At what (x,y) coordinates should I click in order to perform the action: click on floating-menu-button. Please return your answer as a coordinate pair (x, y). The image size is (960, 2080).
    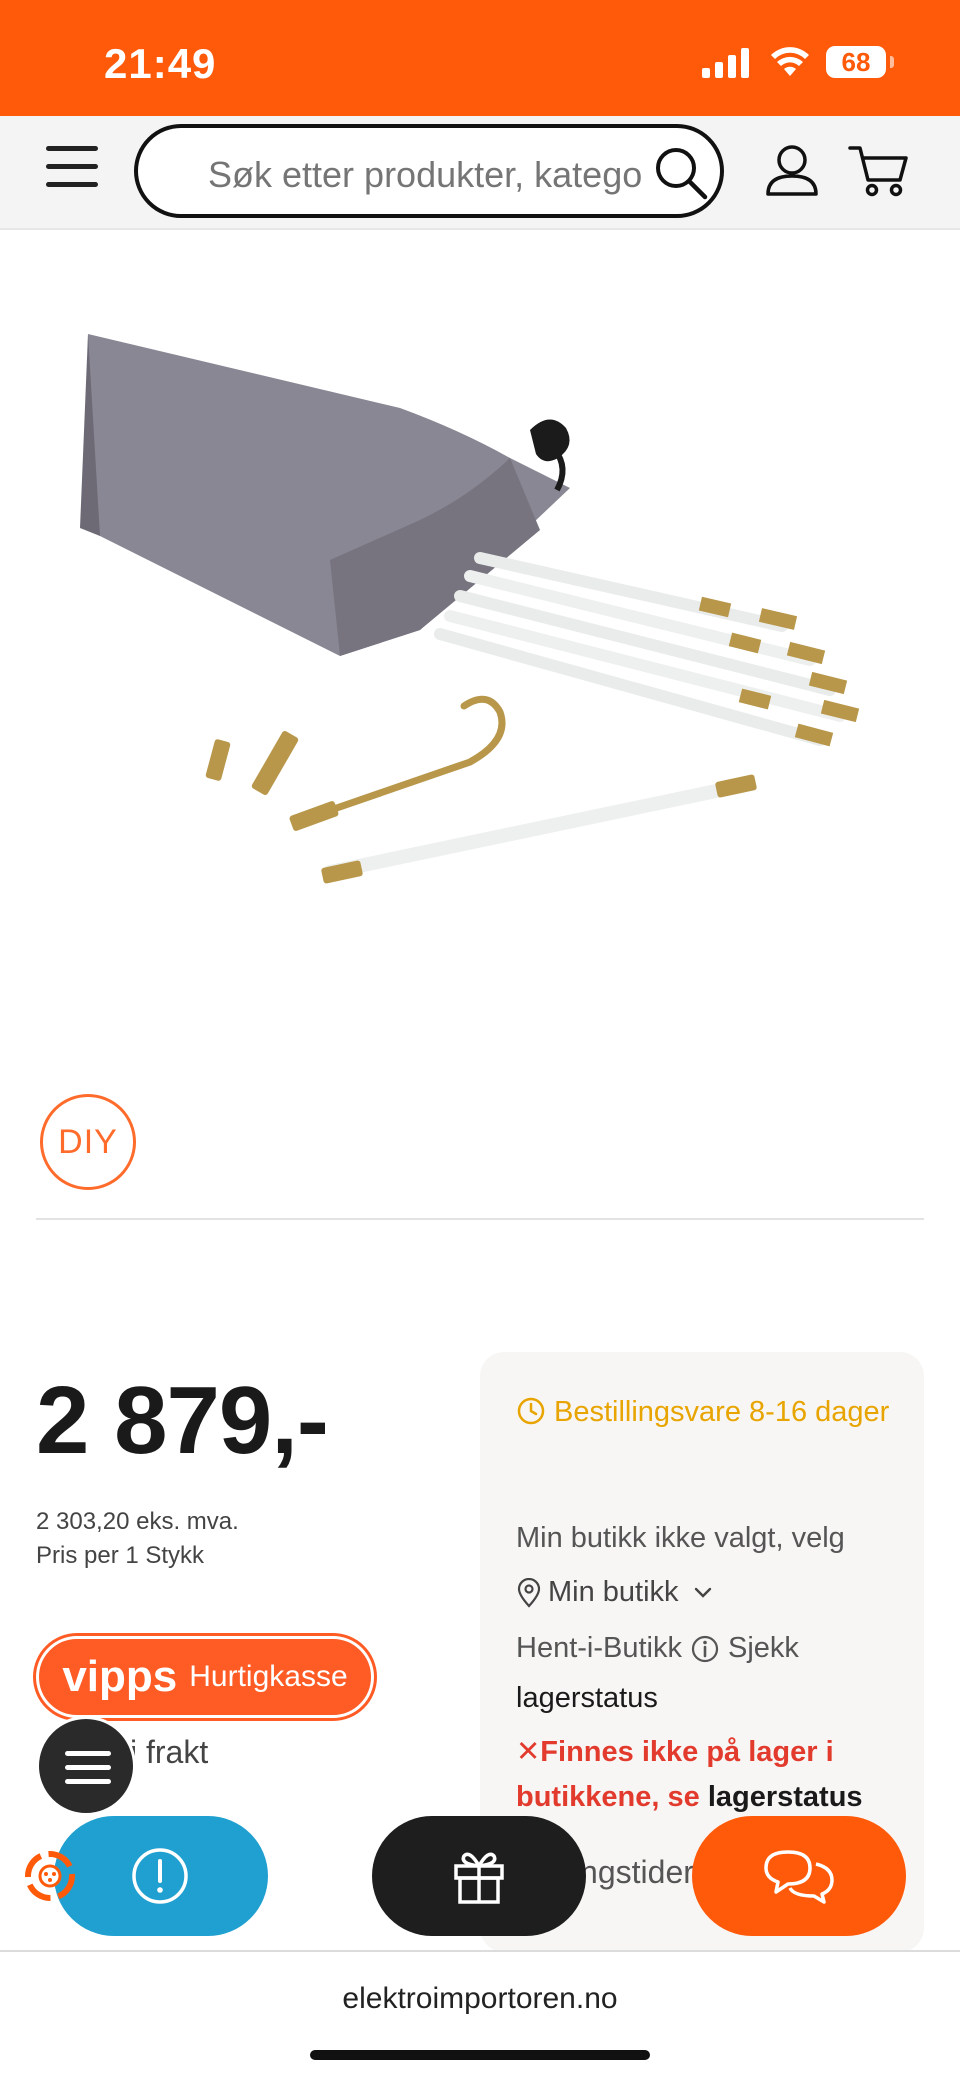
    Looking at the image, I should click on (86, 1766).